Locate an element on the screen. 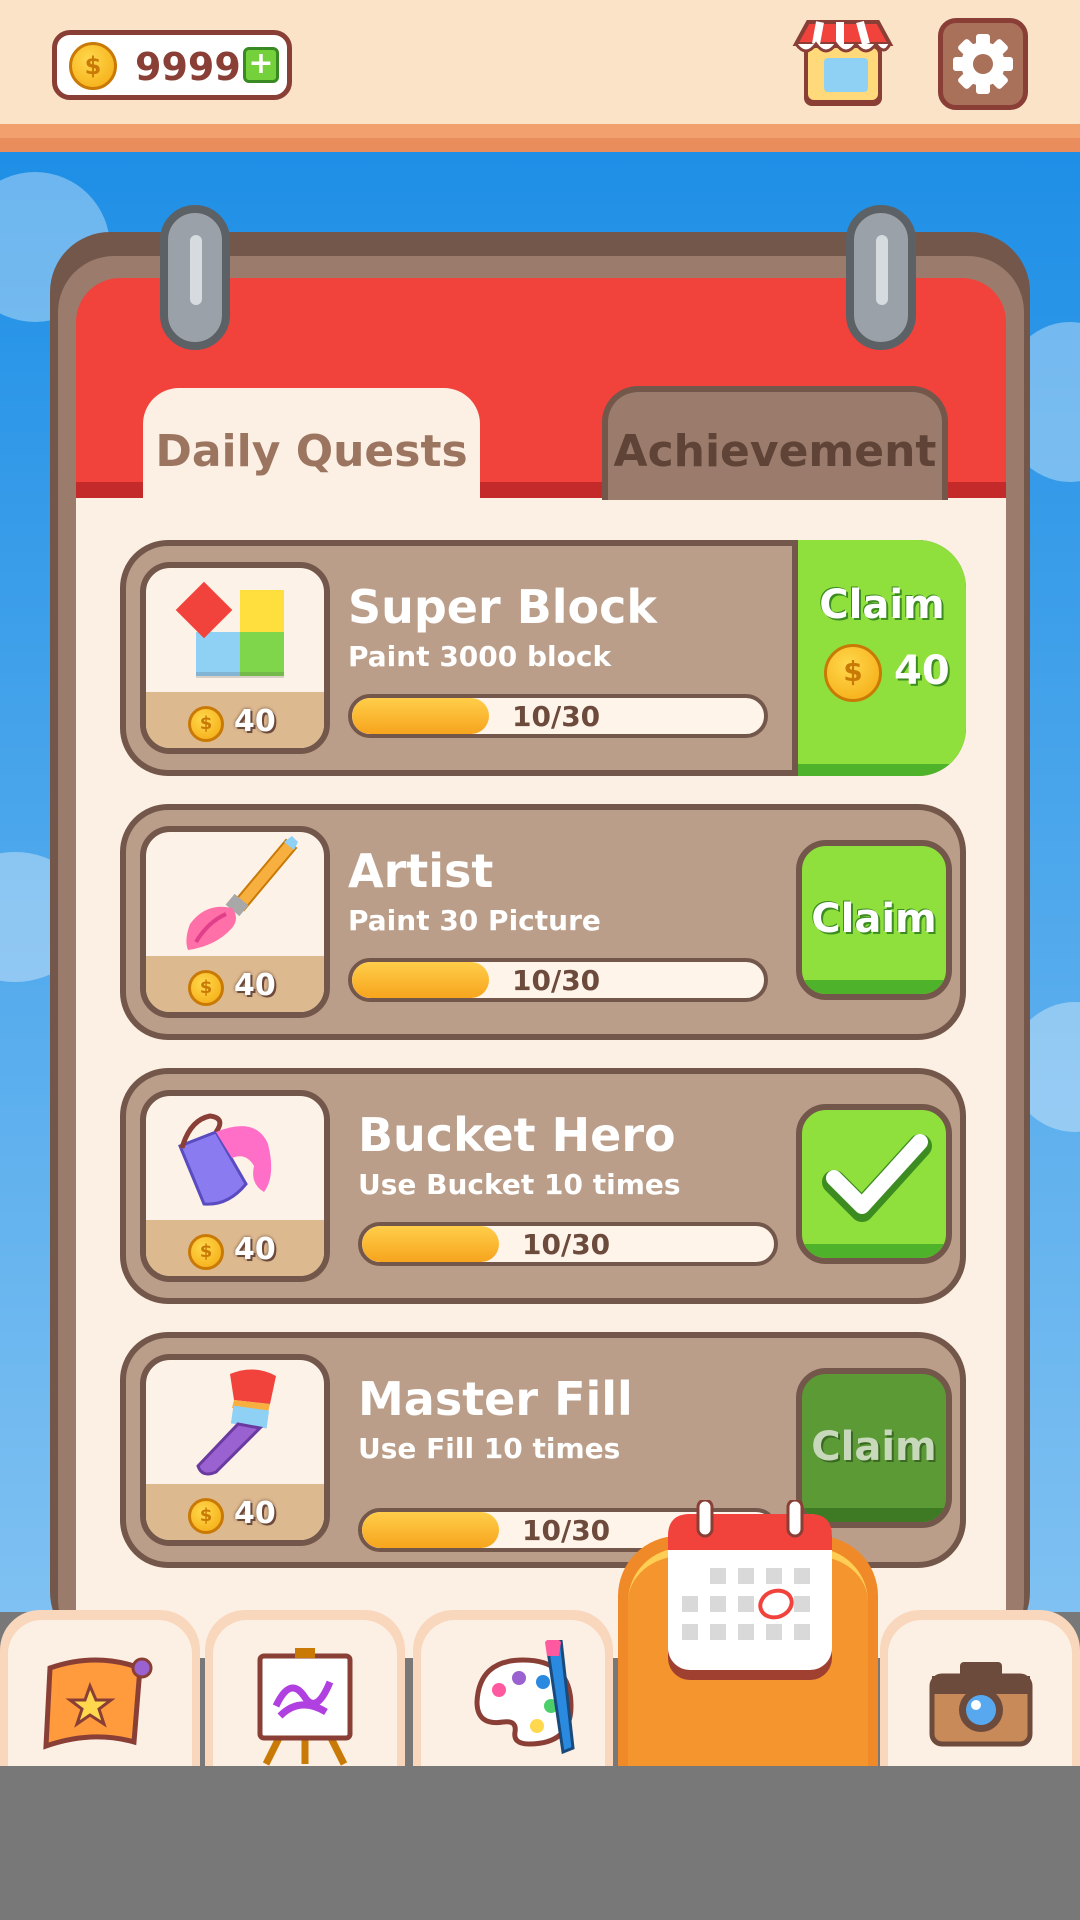  claim-button: Claim is located at coordinates (874, 920).